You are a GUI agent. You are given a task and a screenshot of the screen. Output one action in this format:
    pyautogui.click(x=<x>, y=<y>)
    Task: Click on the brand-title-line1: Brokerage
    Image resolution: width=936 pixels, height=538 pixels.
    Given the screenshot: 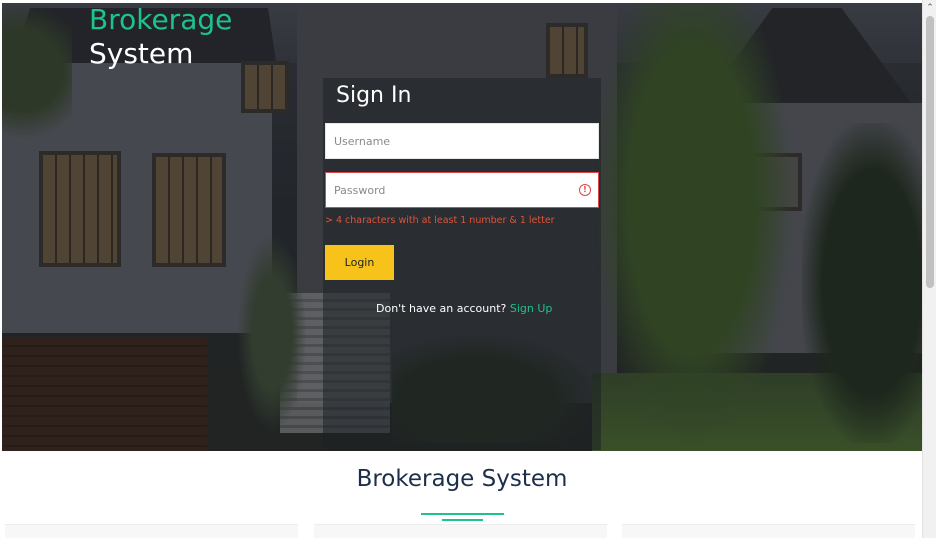 What is the action you would take?
    pyautogui.click(x=161, y=19)
    